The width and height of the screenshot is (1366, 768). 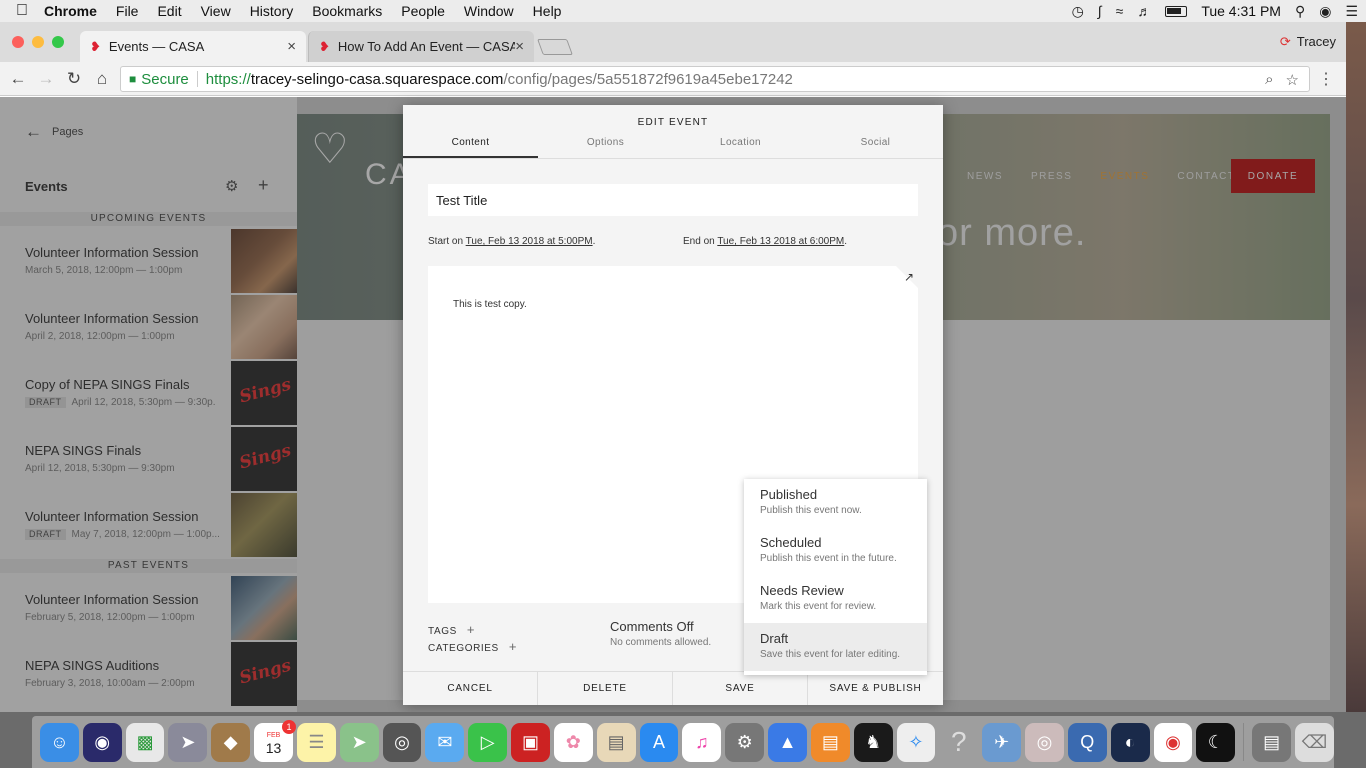 What do you see at coordinates (231, 742) in the screenshot?
I see `contacts-icon: ◆` at bounding box center [231, 742].